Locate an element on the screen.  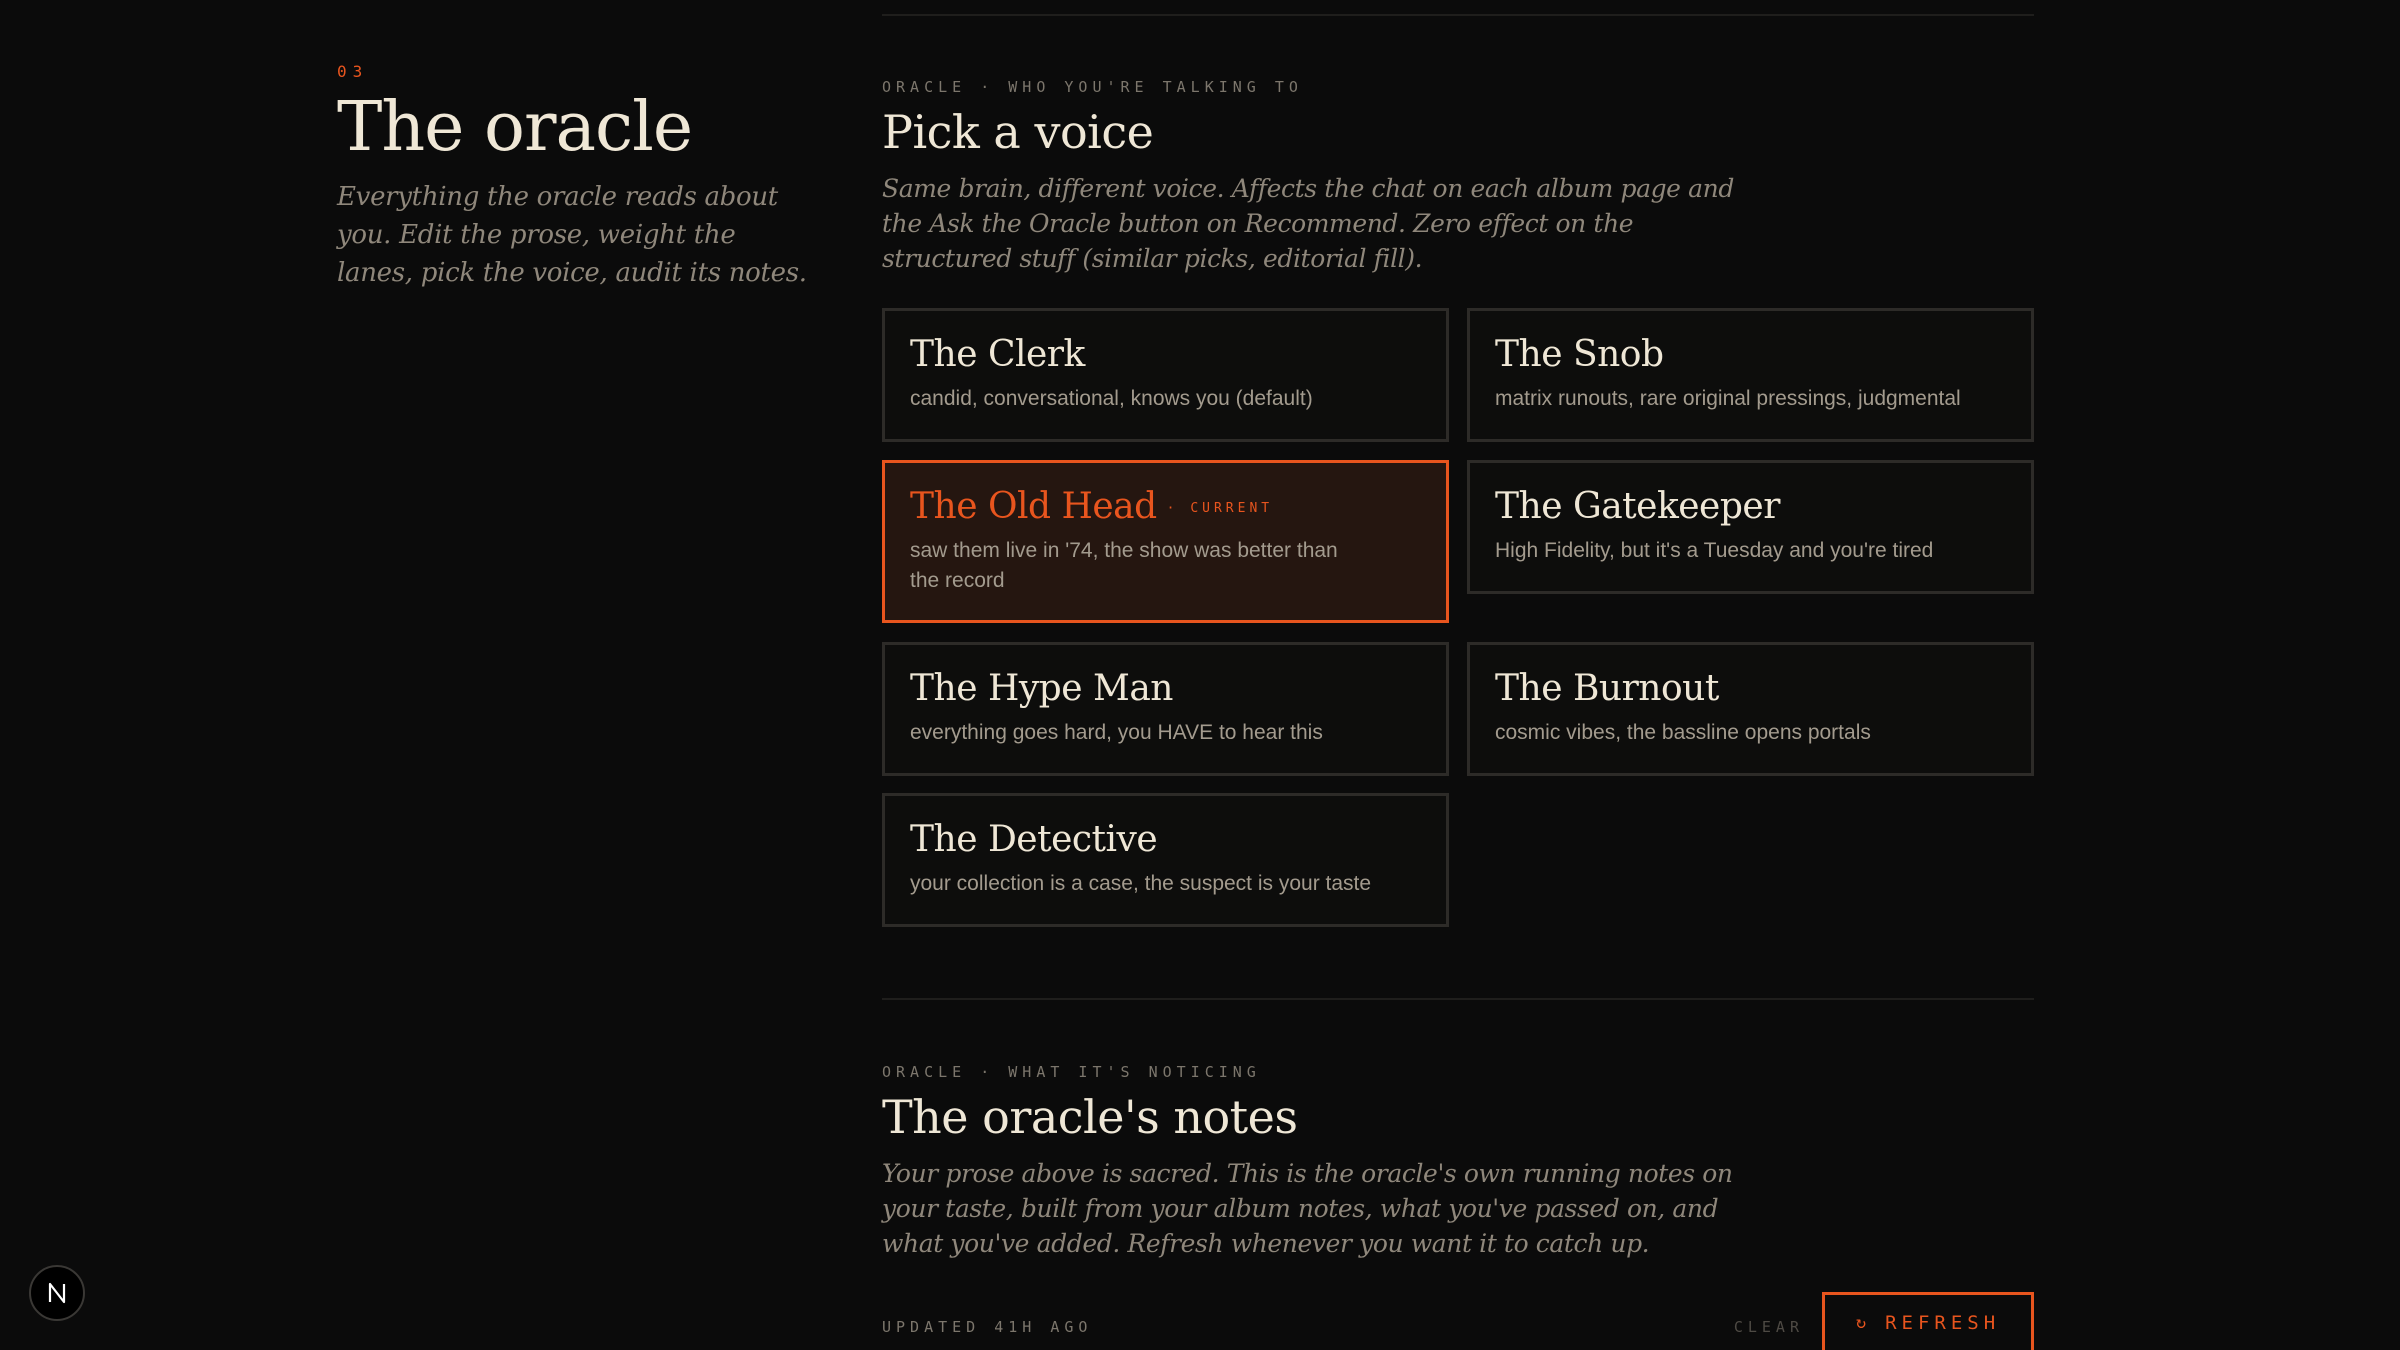
voice-card-name: The Old Head is located at coordinates (1033, 506).